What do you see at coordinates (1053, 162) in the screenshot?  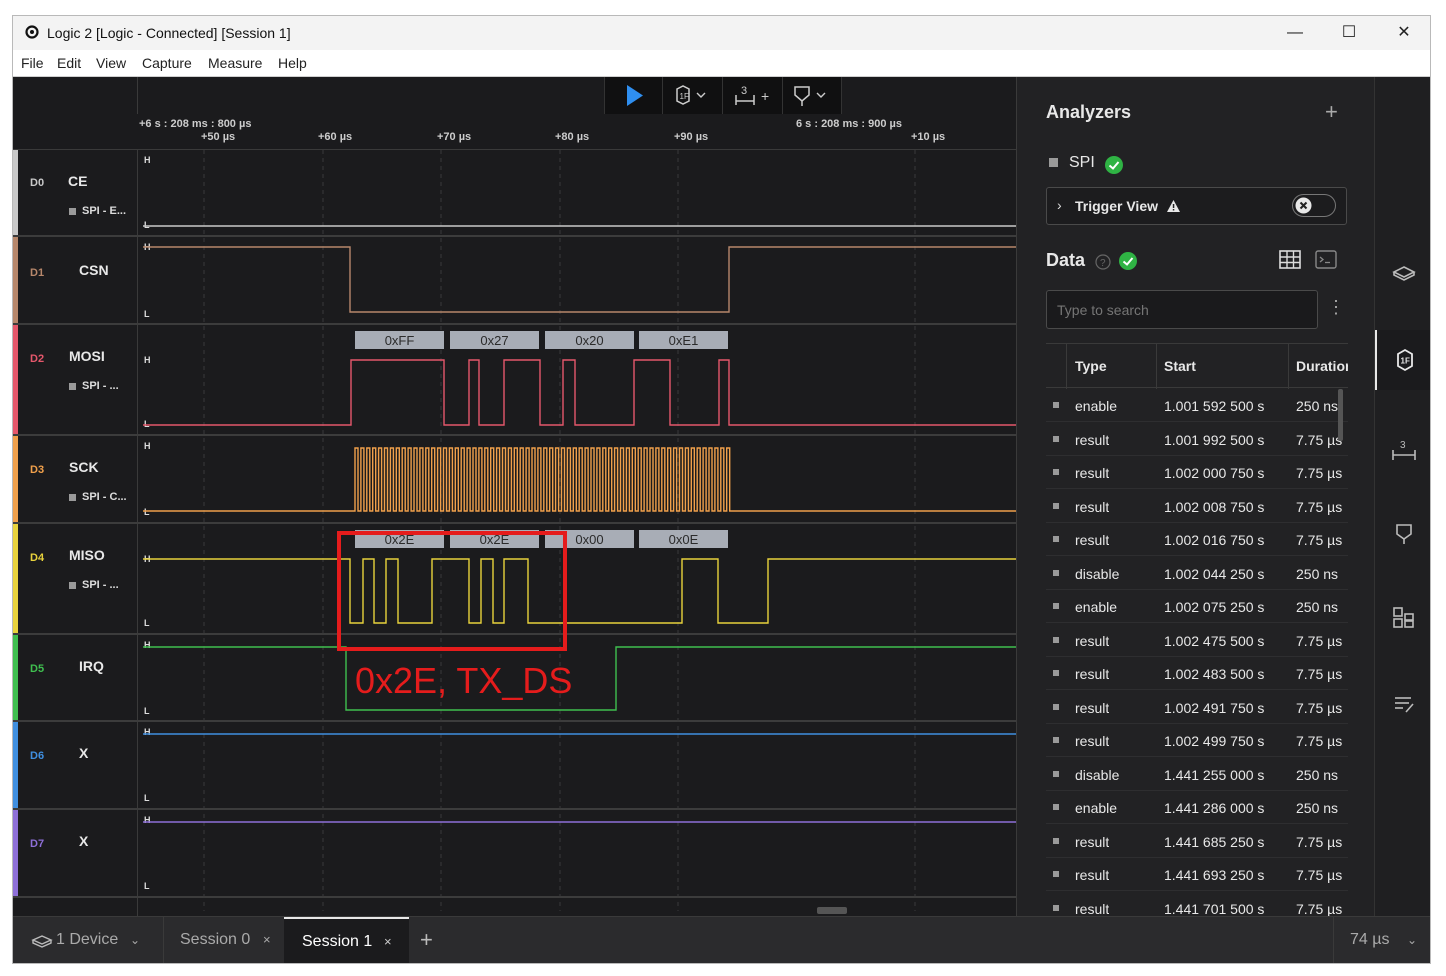 I see `analyzer-color-swatch` at bounding box center [1053, 162].